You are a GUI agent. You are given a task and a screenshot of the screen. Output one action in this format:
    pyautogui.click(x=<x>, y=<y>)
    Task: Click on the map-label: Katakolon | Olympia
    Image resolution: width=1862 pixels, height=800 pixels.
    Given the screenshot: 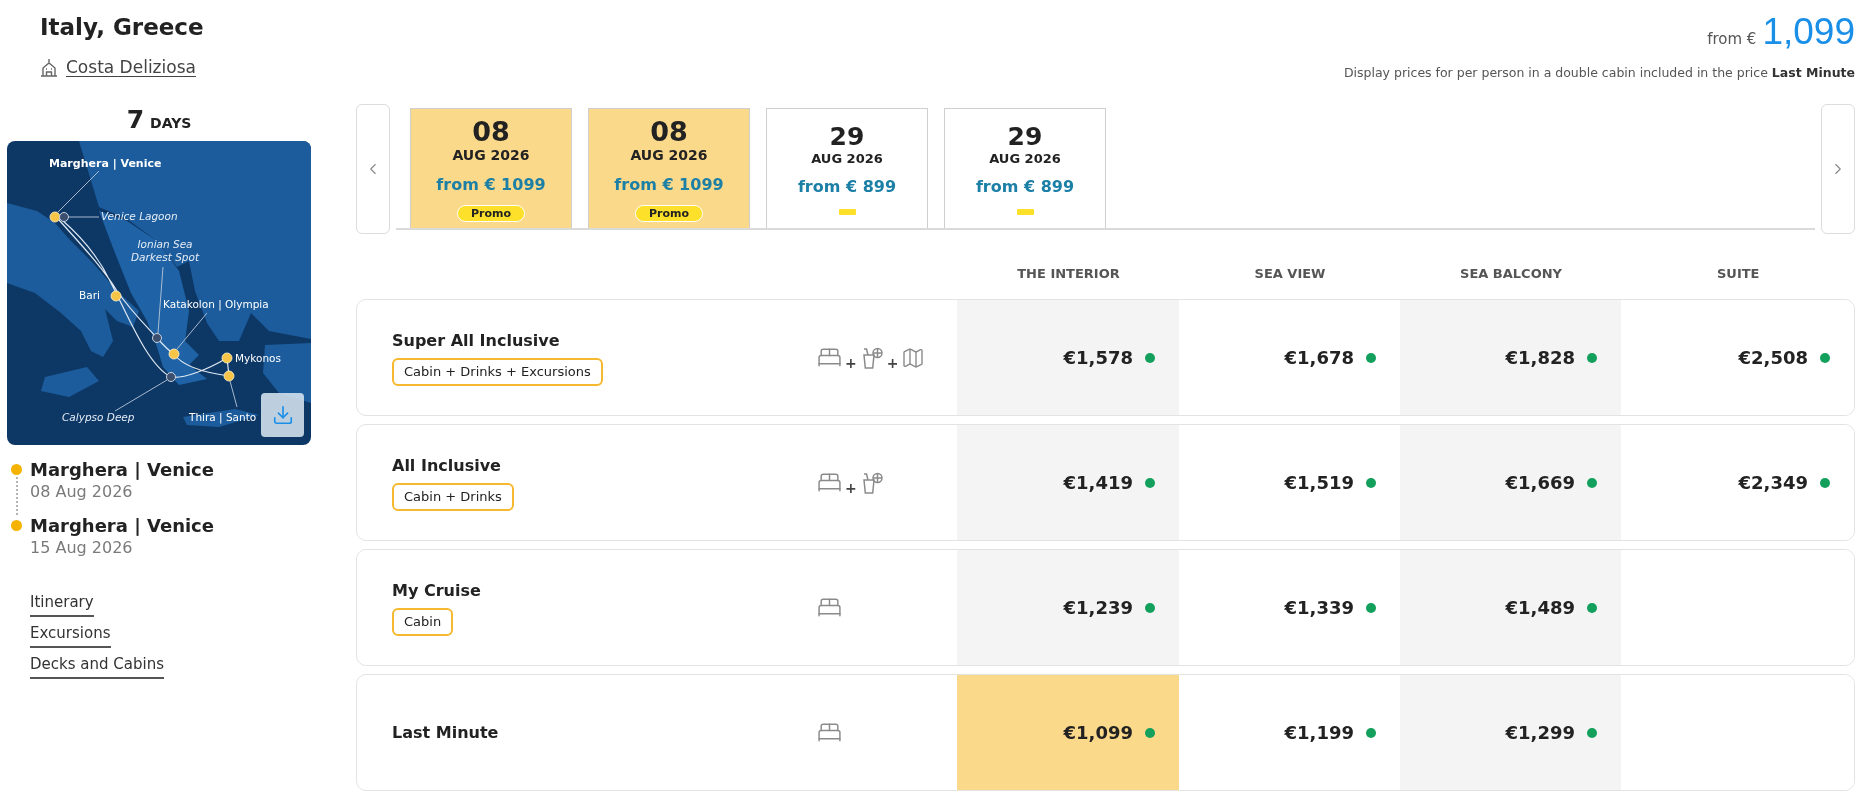 What is the action you would take?
    pyautogui.click(x=216, y=304)
    